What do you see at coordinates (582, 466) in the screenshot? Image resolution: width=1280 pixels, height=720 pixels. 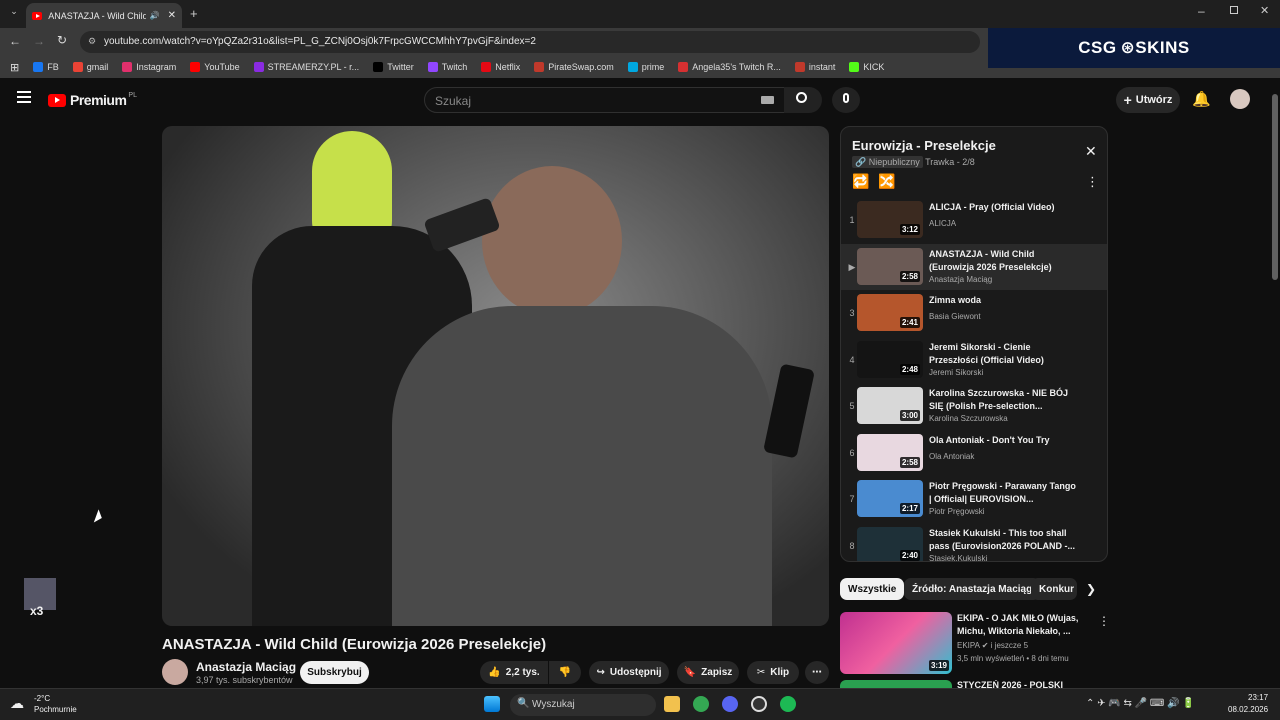 I see `video-figure-suit` at bounding box center [582, 466].